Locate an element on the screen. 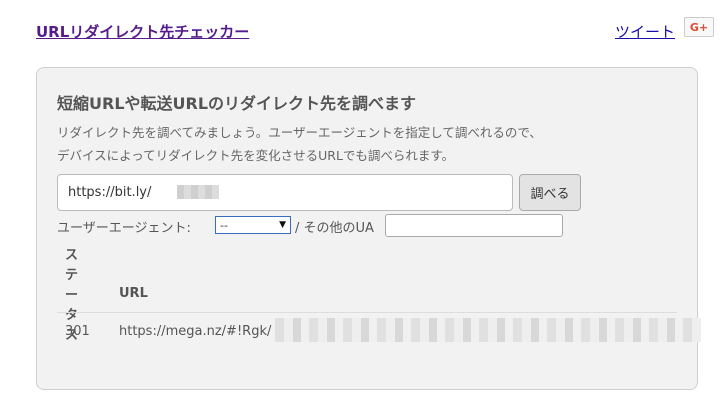 This screenshot has width=727, height=409. result-status-cell: 301 is located at coordinates (77, 331).